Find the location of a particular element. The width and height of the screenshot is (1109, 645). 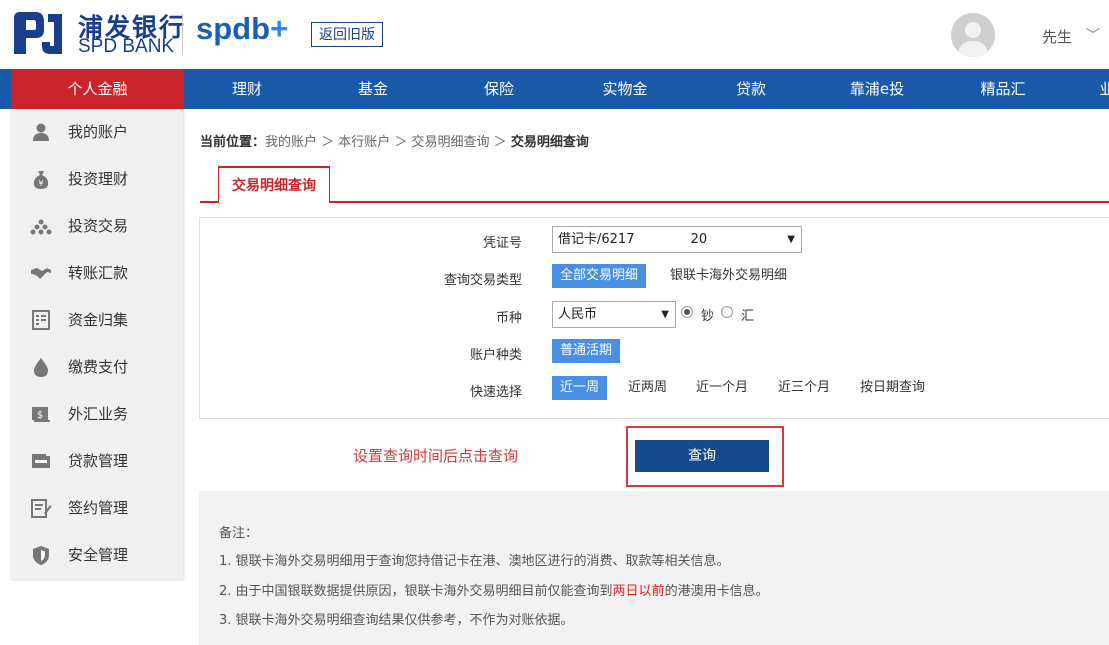

sidebar-item-label: 签约管理 is located at coordinates (98, 508).